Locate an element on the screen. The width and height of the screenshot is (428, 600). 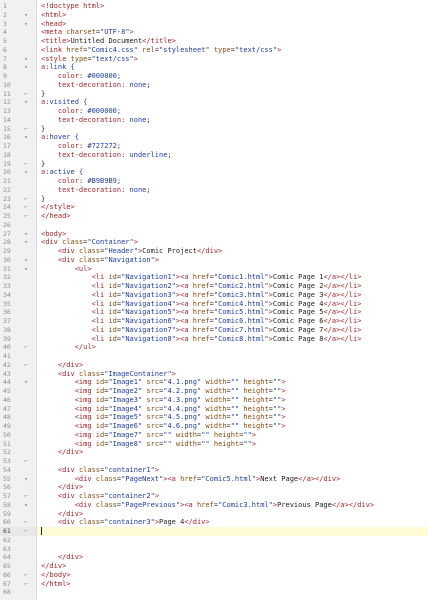
line-number-label: 55 is located at coordinates (7, 478).